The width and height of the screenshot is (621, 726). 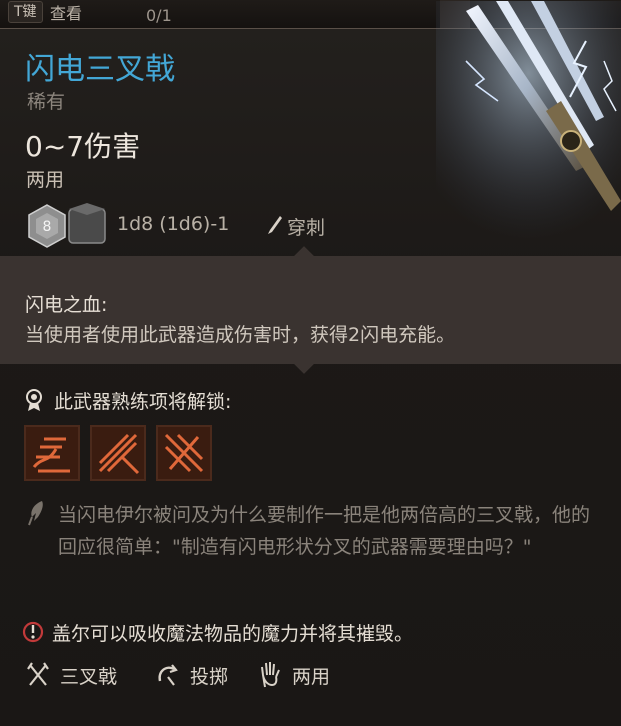 What do you see at coordinates (528, 121) in the screenshot?
I see `weapon-image` at bounding box center [528, 121].